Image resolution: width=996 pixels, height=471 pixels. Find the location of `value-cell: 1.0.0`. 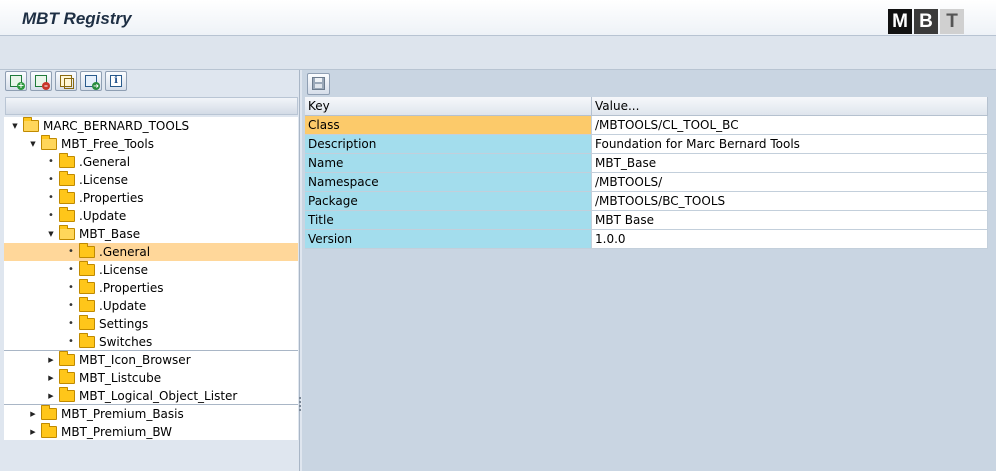

value-cell: 1.0.0 is located at coordinates (790, 239).